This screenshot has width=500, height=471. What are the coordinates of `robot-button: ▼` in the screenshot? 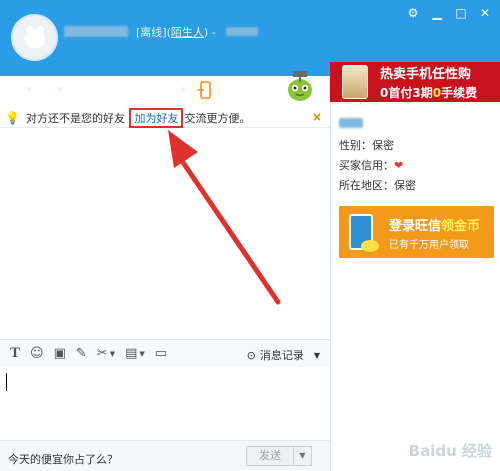 It's located at (173, 90).